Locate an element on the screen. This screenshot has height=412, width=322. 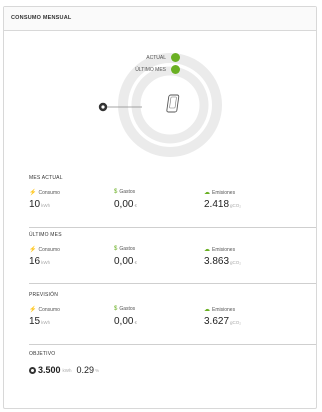
last-gastos-value: 0,00€ is located at coordinates (125, 261).